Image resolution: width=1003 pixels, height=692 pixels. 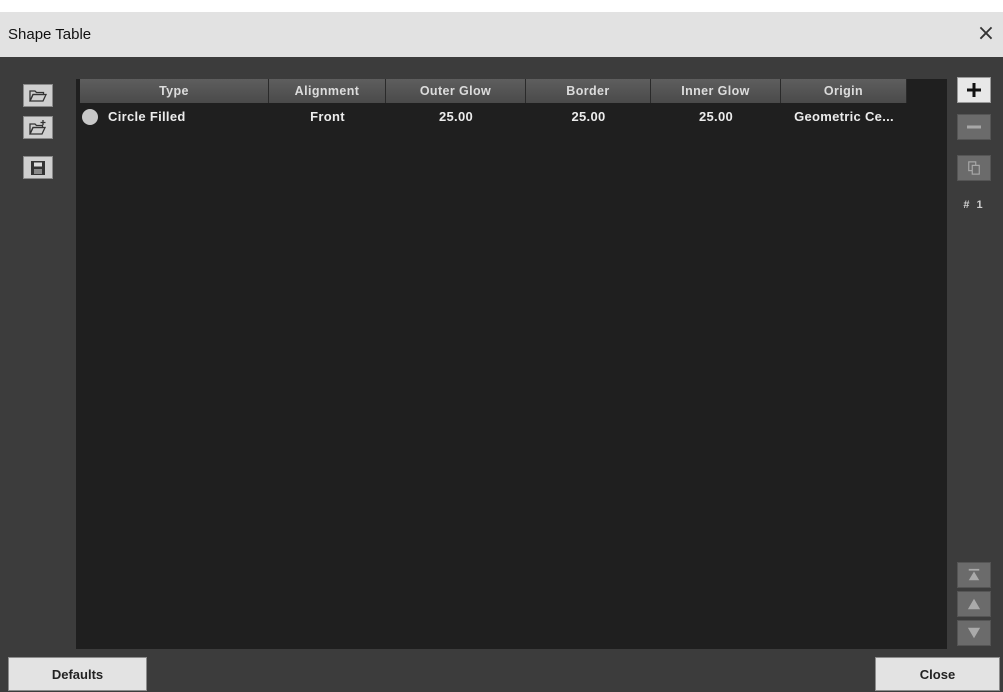 I want to click on cell-type: Circle Filled, so click(x=147, y=116).